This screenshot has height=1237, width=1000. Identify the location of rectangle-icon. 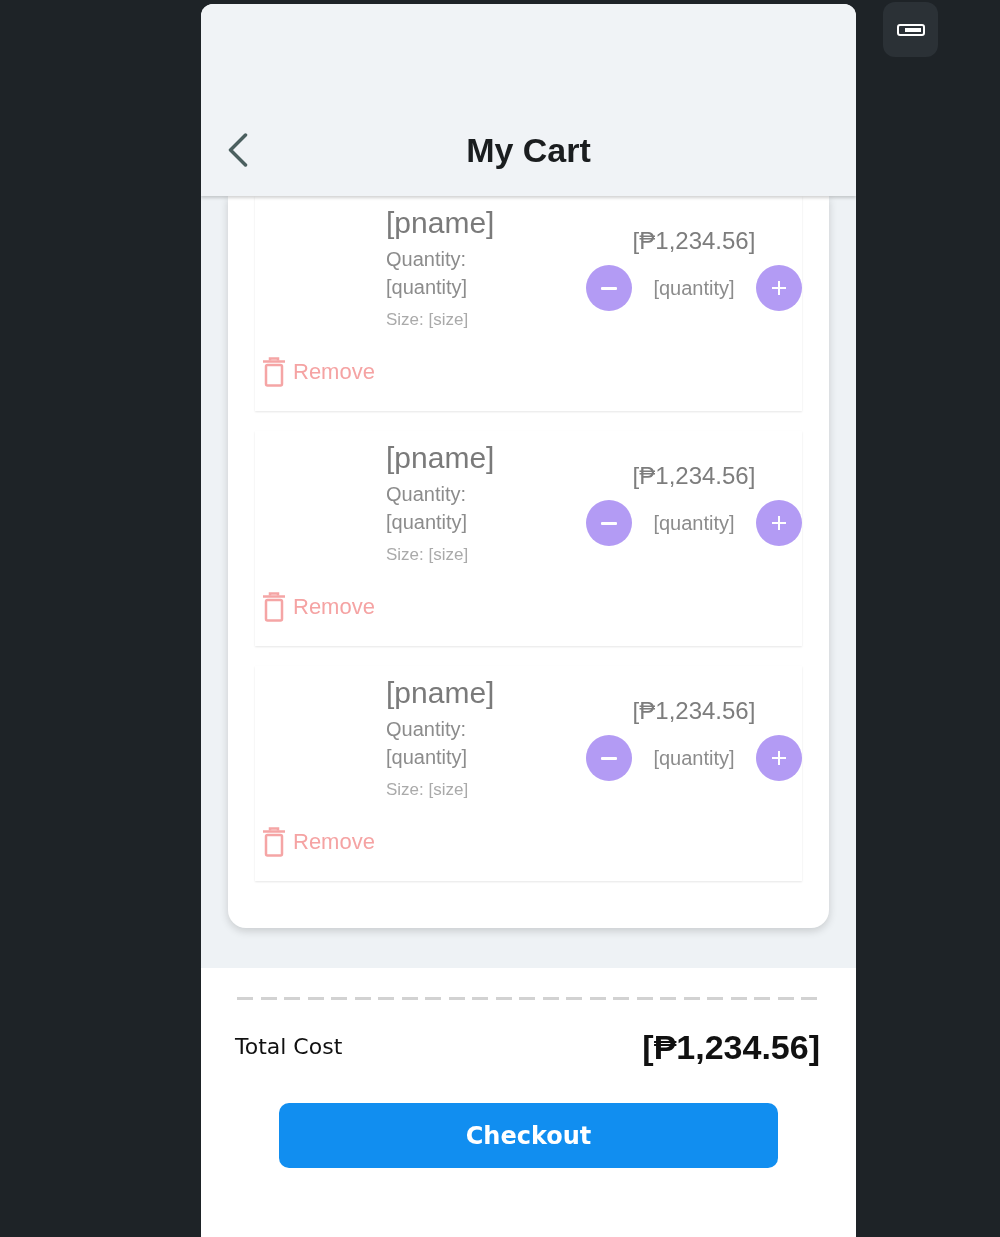
(910, 29).